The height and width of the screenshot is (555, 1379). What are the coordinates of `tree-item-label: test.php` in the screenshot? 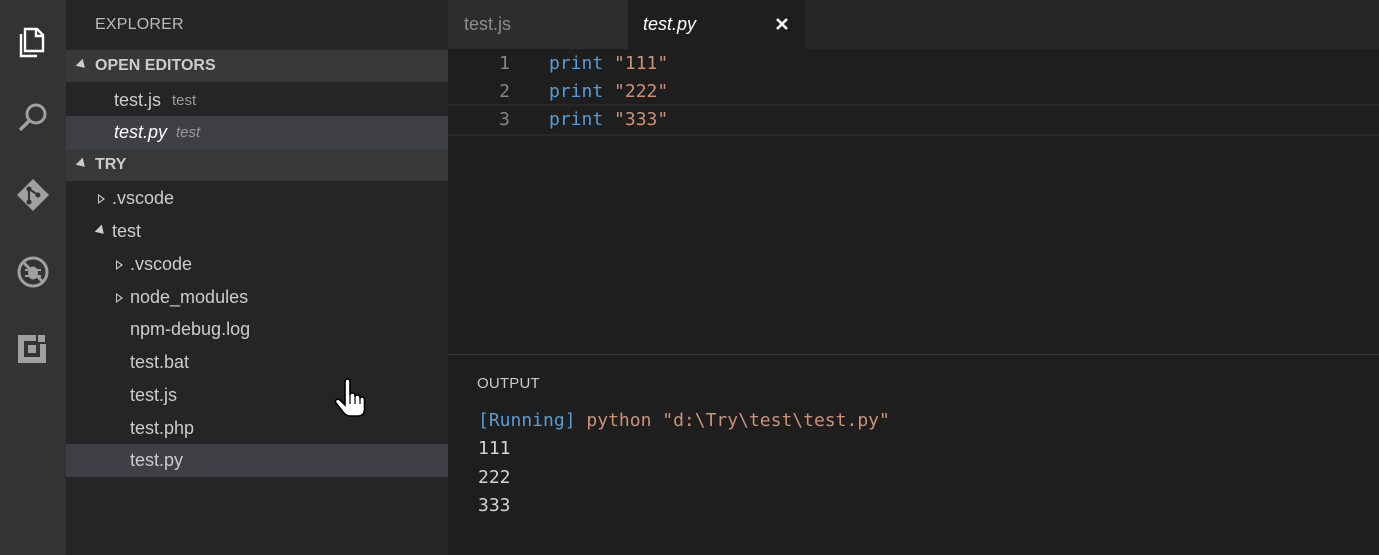 It's located at (162, 428).